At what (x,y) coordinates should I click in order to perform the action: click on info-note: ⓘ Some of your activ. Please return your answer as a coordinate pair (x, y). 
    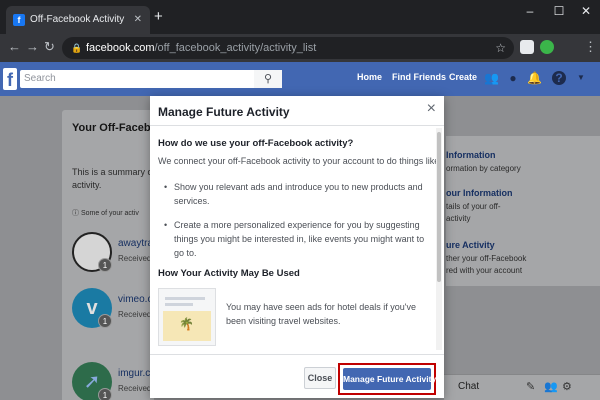
    Looking at the image, I should click on (105, 213).